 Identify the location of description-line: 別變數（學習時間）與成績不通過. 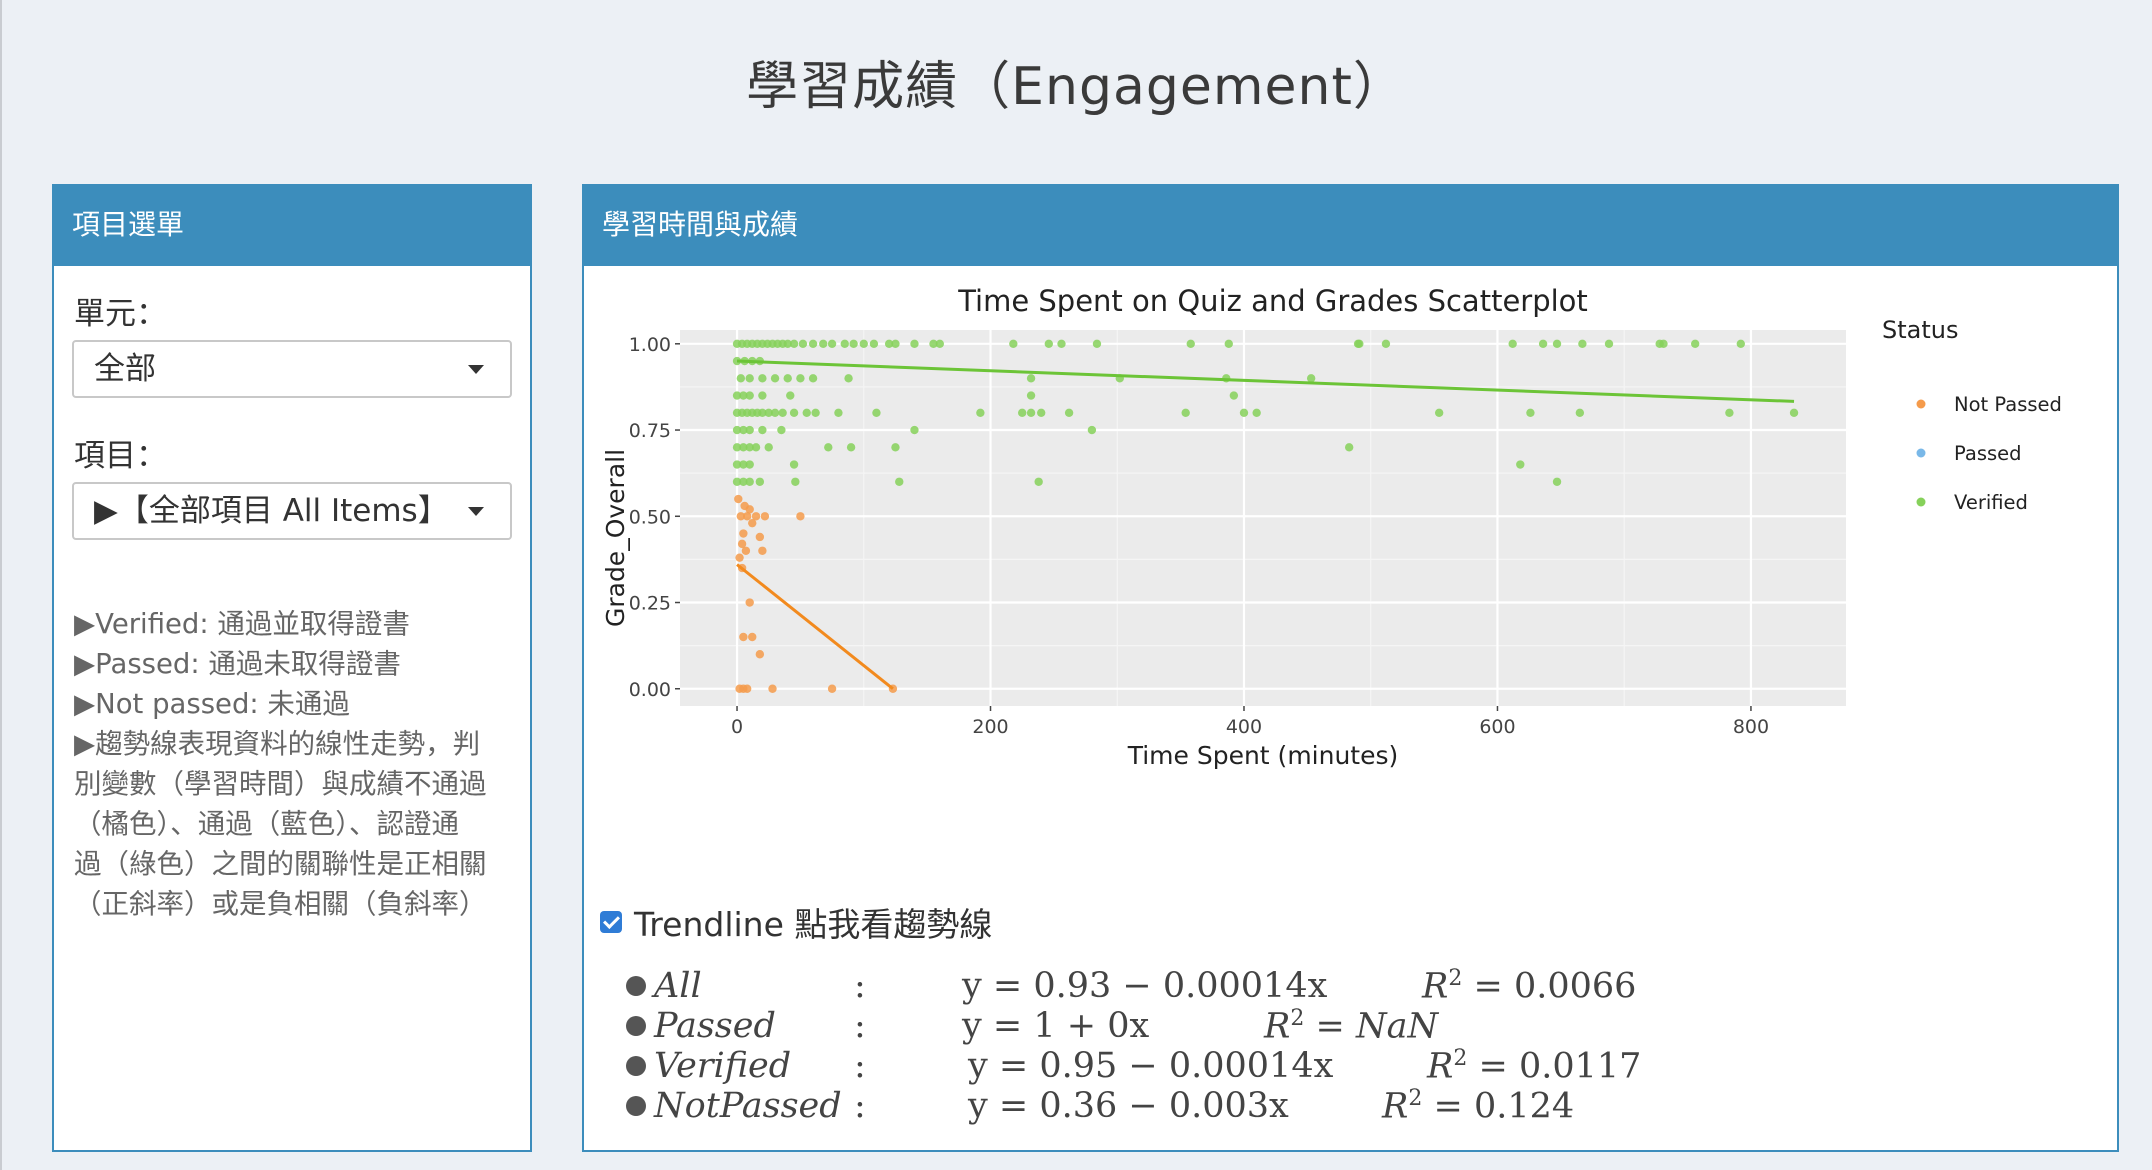
(280, 784).